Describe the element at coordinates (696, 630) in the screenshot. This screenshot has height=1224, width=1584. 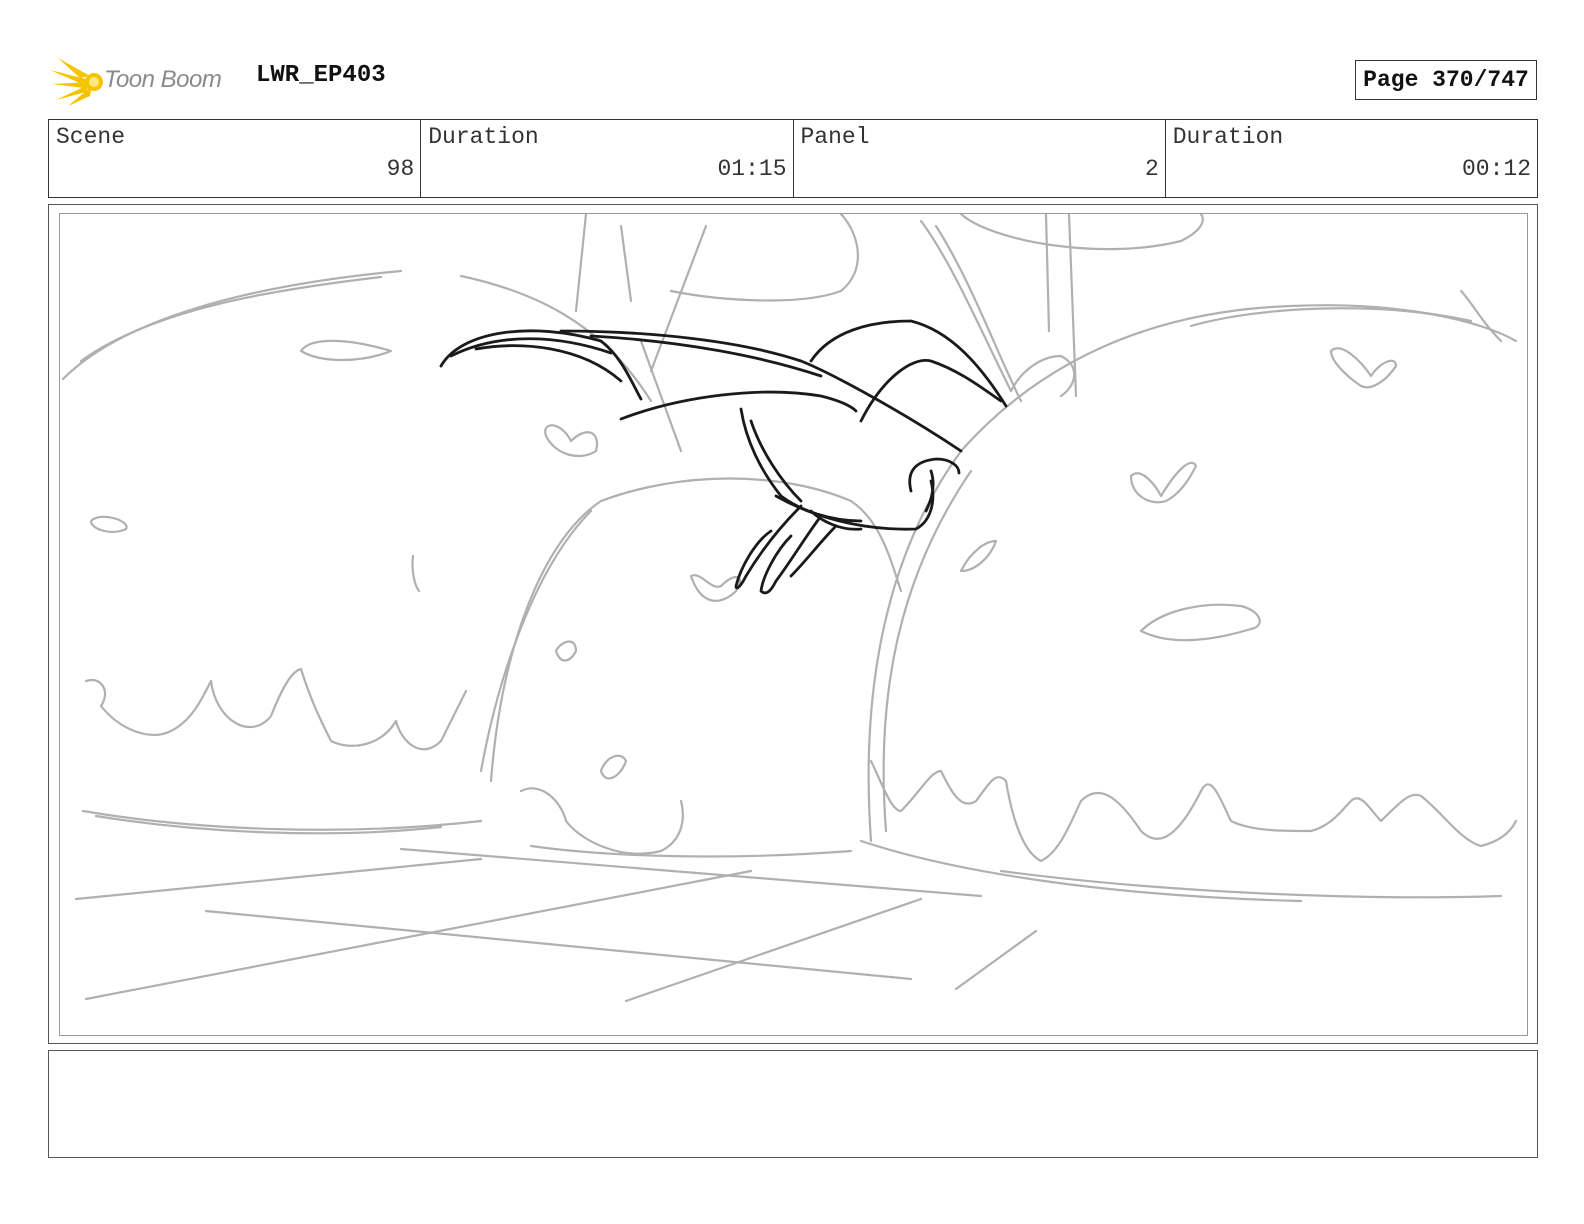
I see `middle-bush-outline` at that location.